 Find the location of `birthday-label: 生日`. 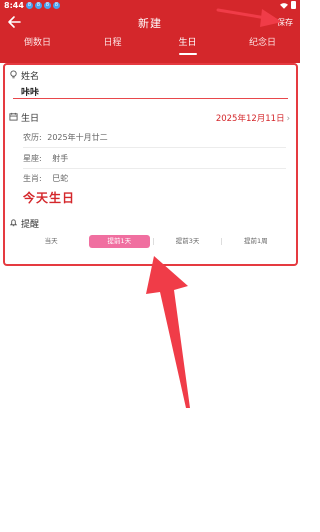

birthday-label: 生日 is located at coordinates (30, 119).